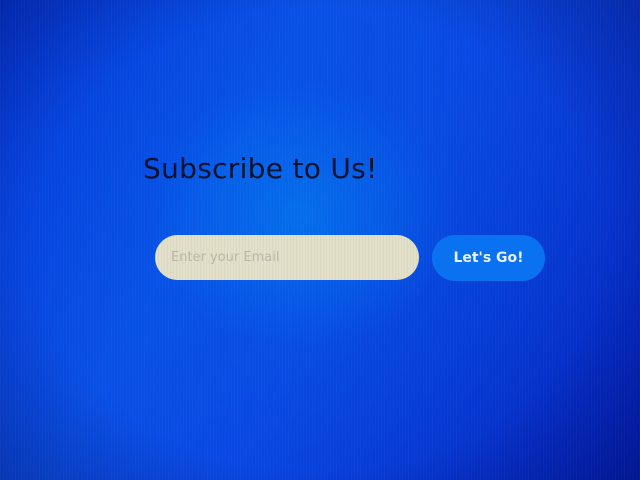 Image resolution: width=640 pixels, height=480 pixels. What do you see at coordinates (287, 257) in the screenshot?
I see `email-input` at bounding box center [287, 257].